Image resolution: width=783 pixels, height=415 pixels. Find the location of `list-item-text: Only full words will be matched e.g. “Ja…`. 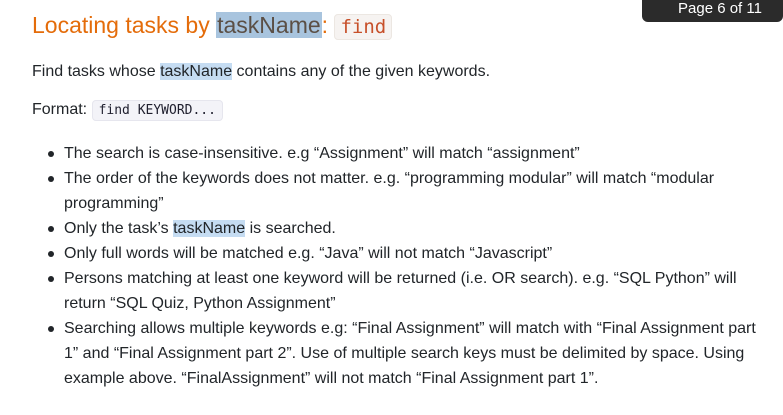

list-item-text: Only full words will be matched e.g. “Ja… is located at coordinates (308, 253).